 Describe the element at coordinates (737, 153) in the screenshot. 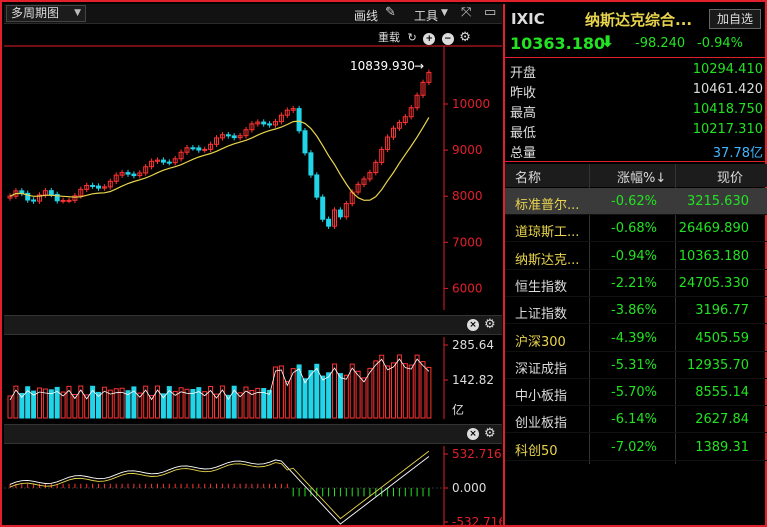

I see `stat-value: 37.78亿` at that location.